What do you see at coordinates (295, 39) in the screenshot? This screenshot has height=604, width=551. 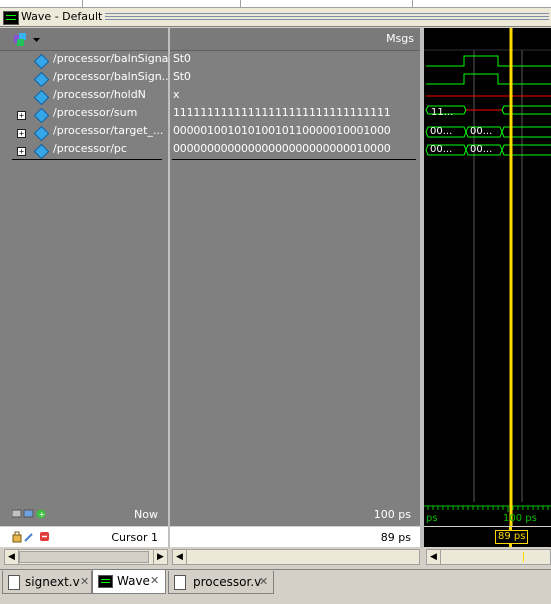 I see `value-pane-header: Msgs` at bounding box center [295, 39].